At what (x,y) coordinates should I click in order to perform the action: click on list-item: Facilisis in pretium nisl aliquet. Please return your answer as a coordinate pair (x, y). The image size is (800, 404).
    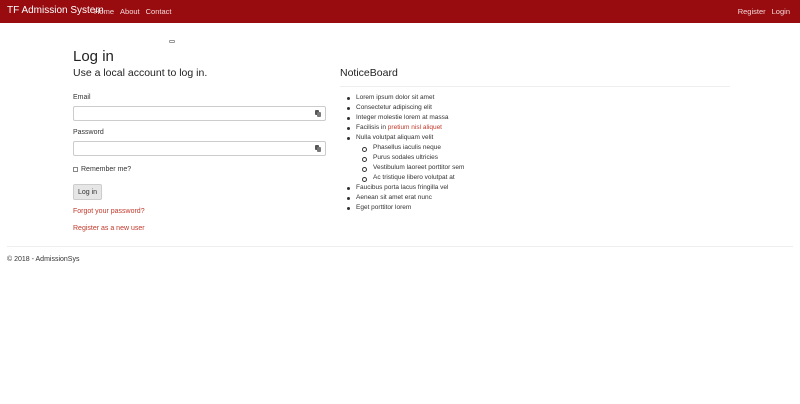
    Looking at the image, I should click on (444, 128).